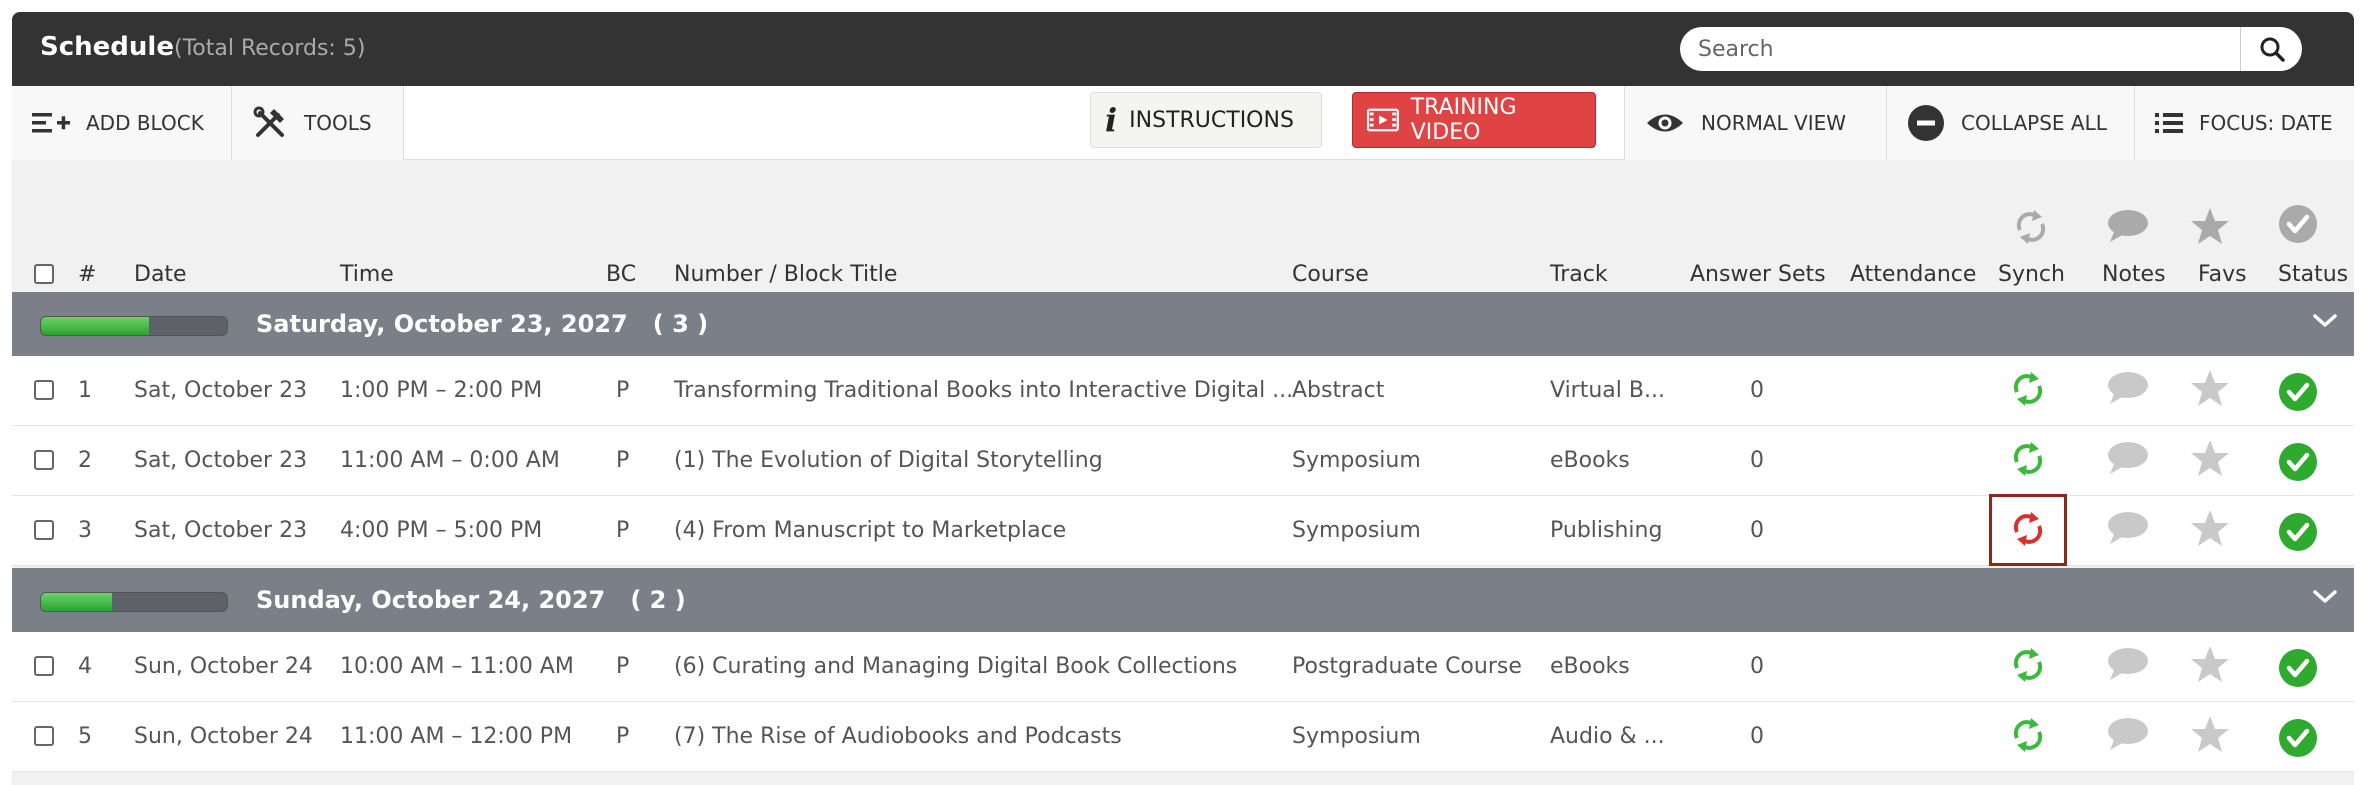 The width and height of the screenshot is (2366, 785). Describe the element at coordinates (2031, 274) in the screenshot. I see `col-synch: Synch` at that location.